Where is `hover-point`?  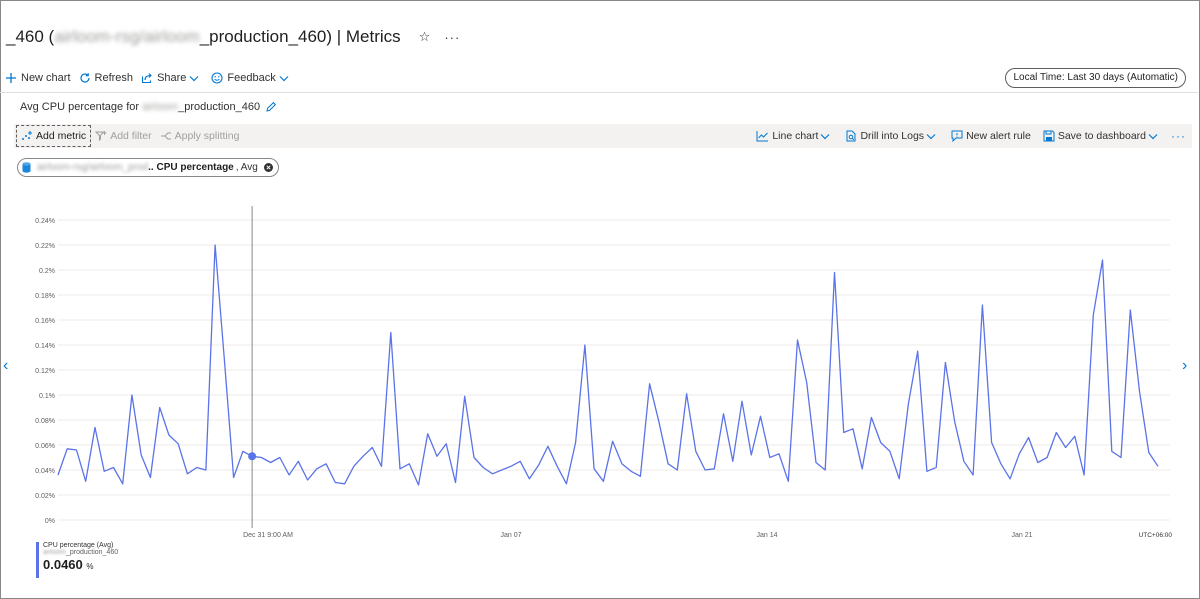 hover-point is located at coordinates (252, 456).